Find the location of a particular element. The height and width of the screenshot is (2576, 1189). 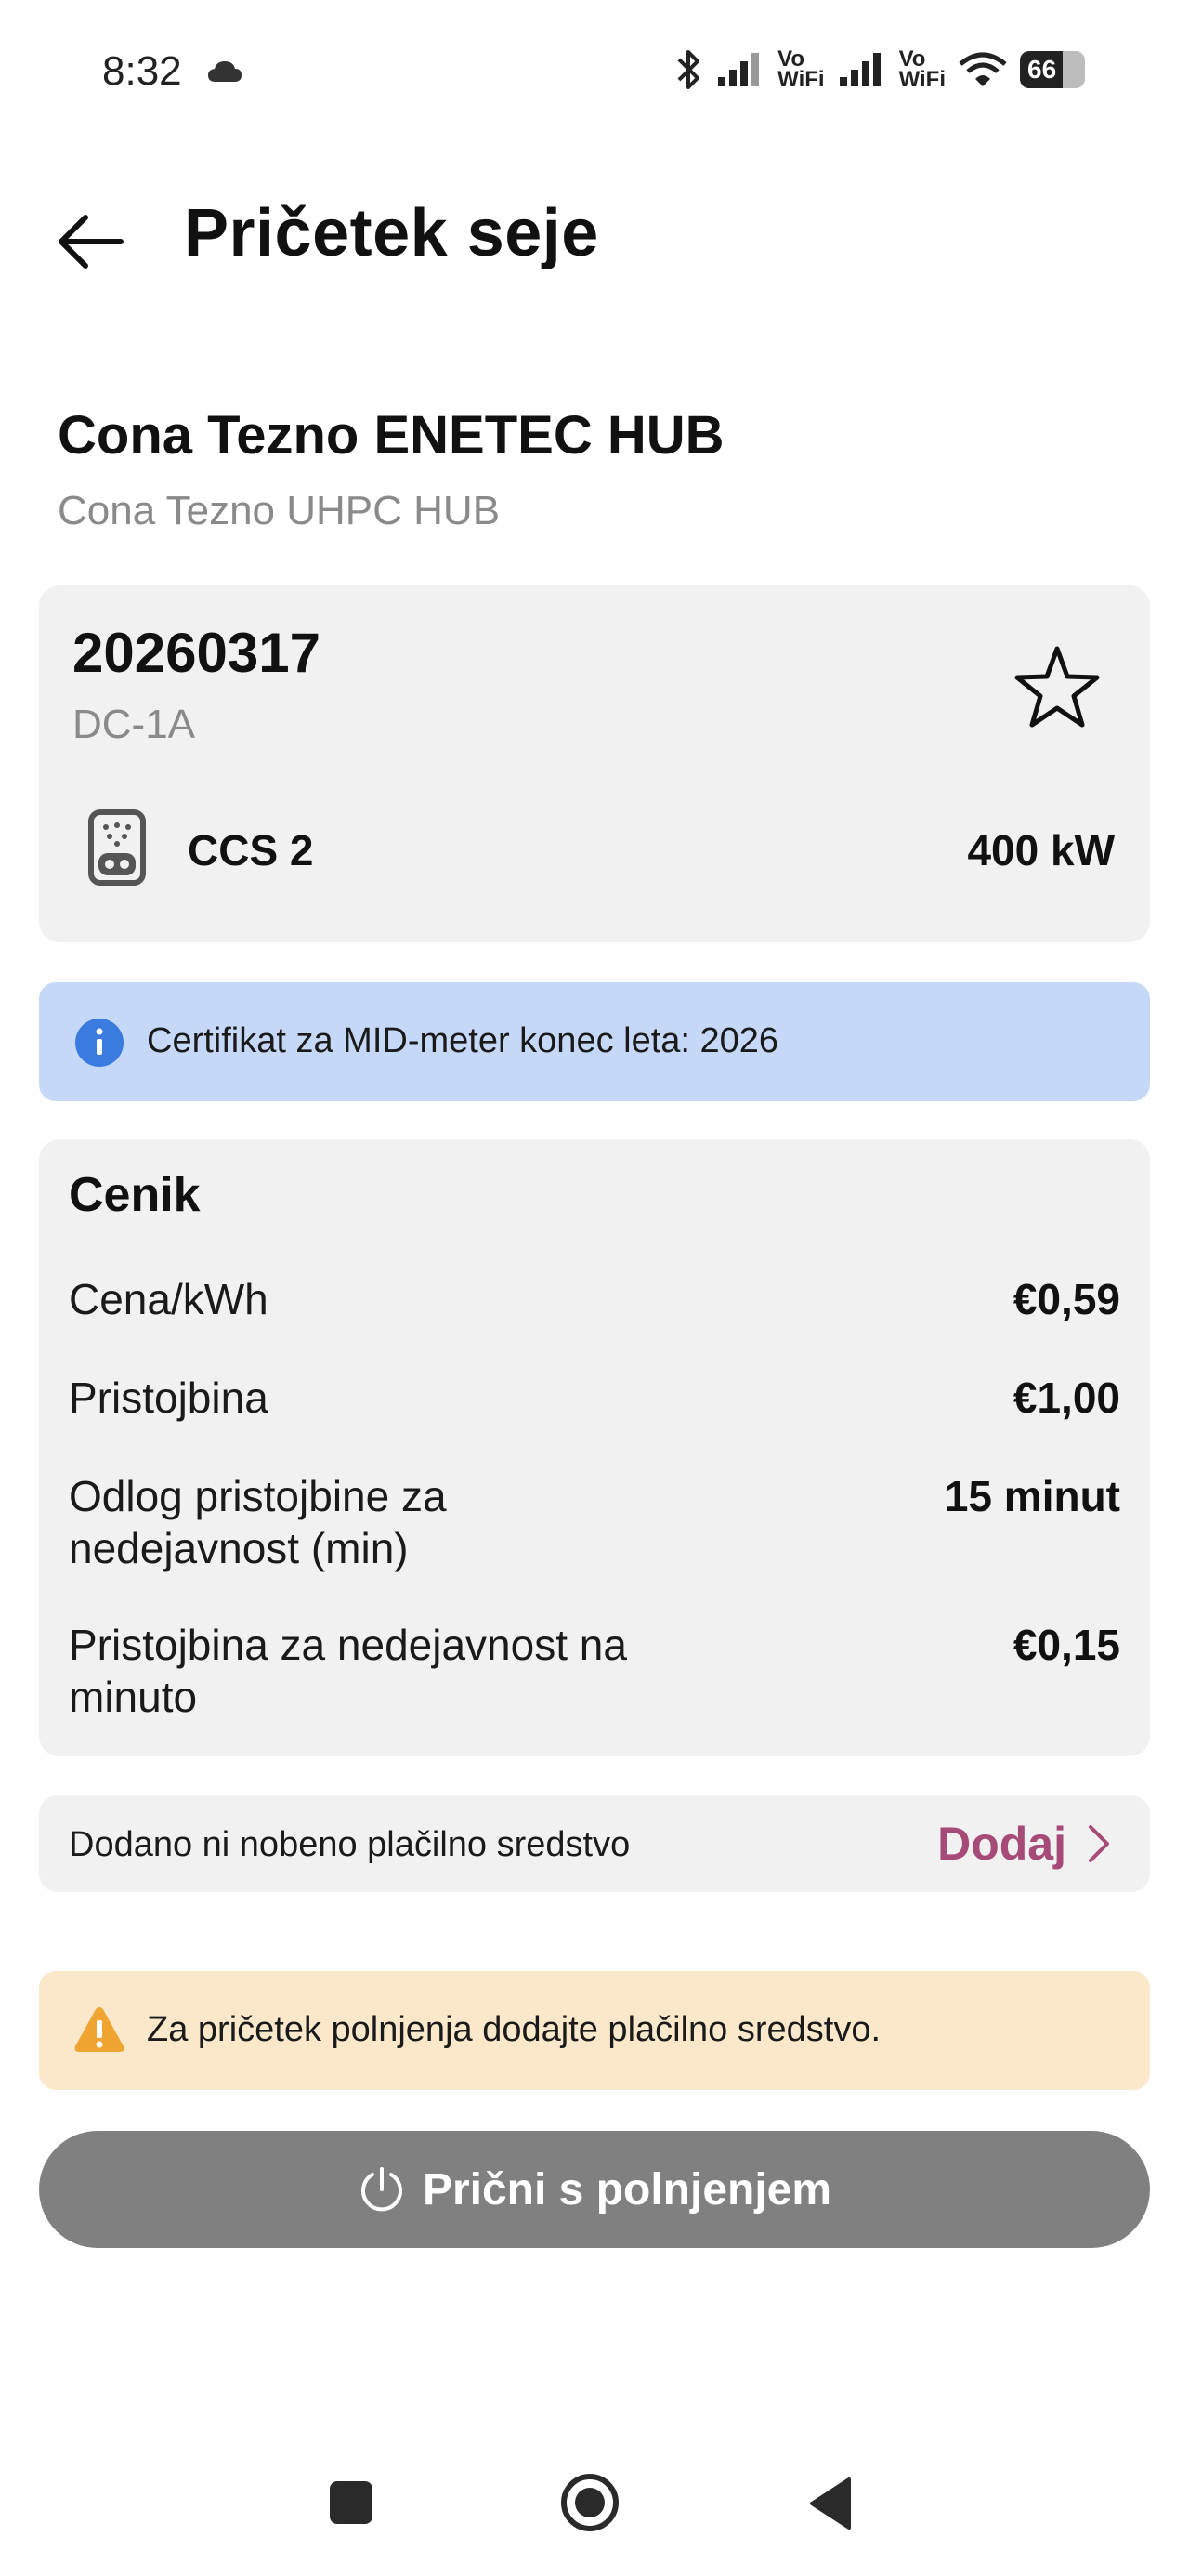

arrow-left-icon is located at coordinates (91, 242).